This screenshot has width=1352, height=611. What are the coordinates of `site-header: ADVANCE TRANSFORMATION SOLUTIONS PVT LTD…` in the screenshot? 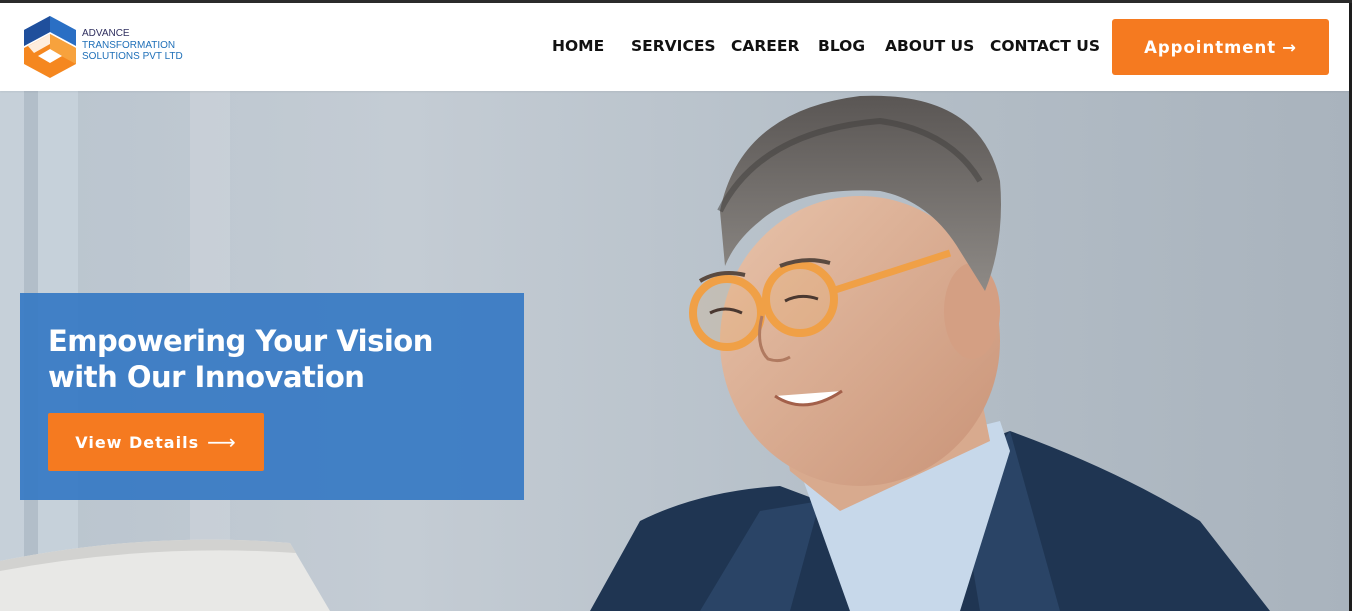 It's located at (676, 47).